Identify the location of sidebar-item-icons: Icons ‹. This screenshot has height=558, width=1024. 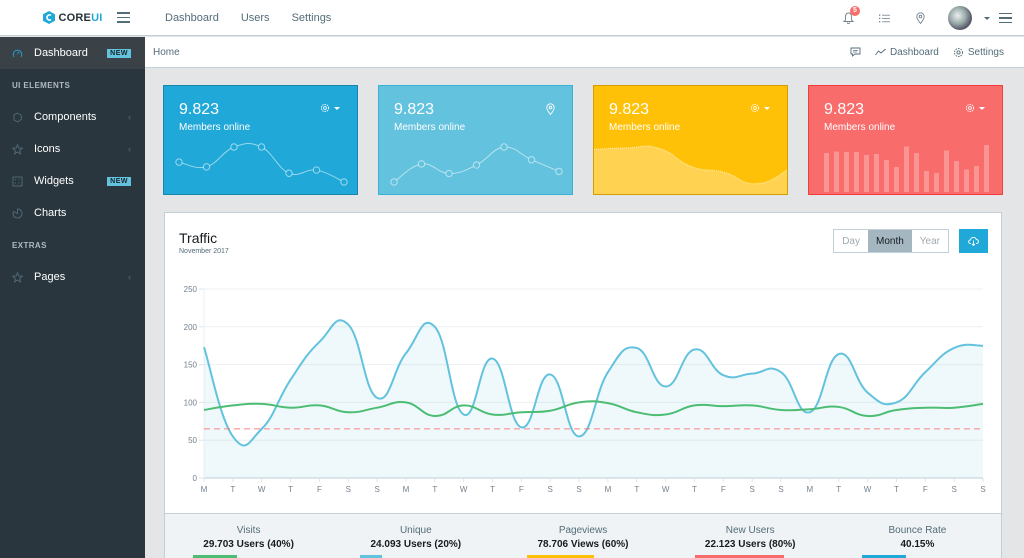
(72, 149).